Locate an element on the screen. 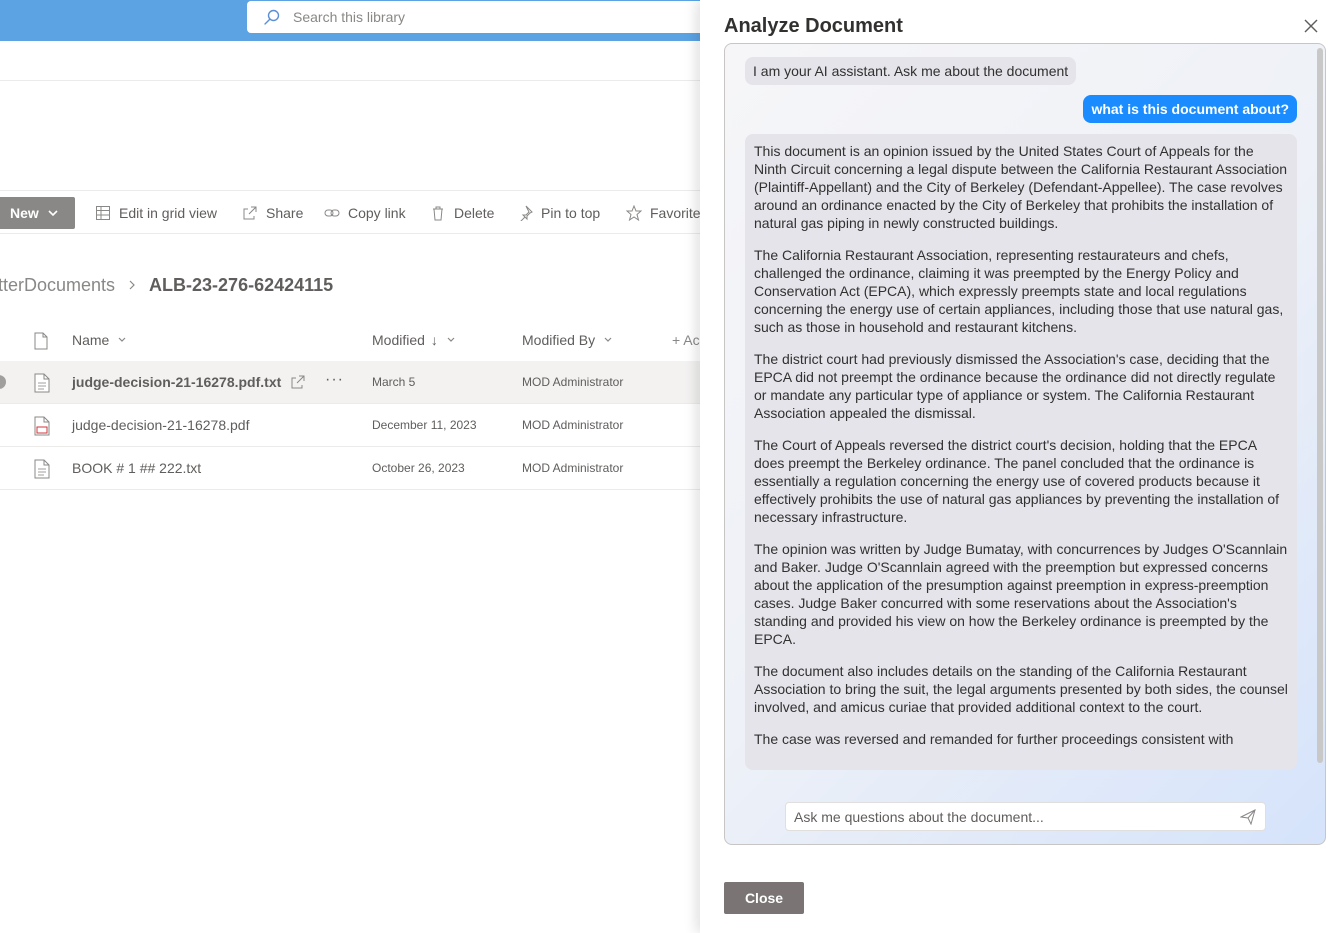  file-name-link: BOOK # 1 ## 222.txt is located at coordinates (136, 468).